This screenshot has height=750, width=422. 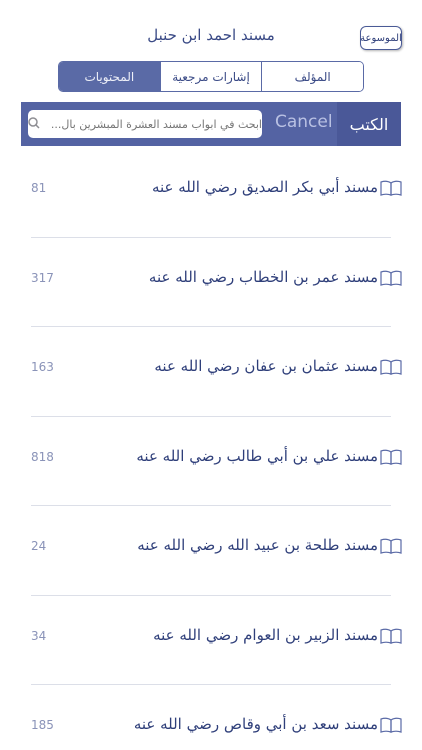 What do you see at coordinates (263, 276) in the screenshot?
I see `item-title: مسند عمر بن الخطاب رضي الله عنه` at bounding box center [263, 276].